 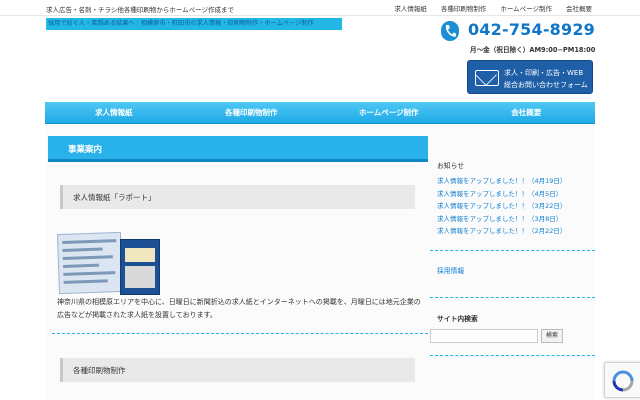 What do you see at coordinates (114, 197) in the screenshot?
I see `subsection-title: 求人情報紙「ラポート」` at bounding box center [114, 197].